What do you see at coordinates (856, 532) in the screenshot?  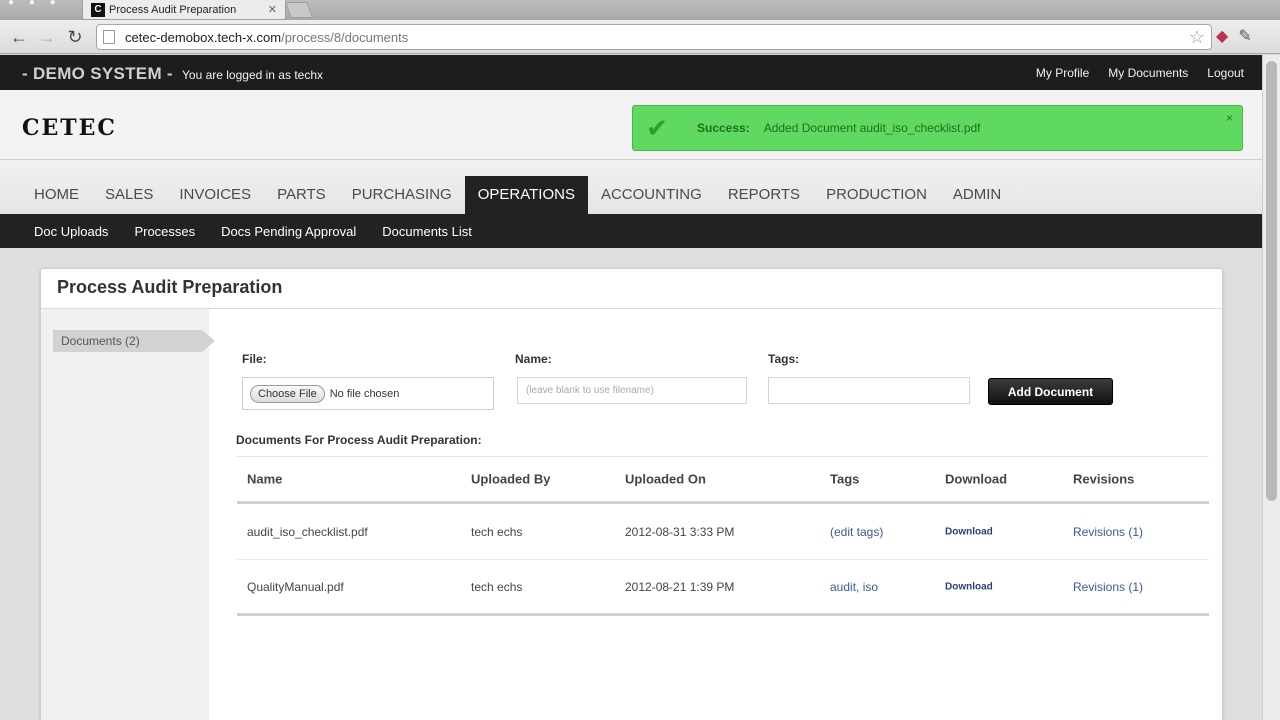 I see `edit-tags-link: (edit tags)` at bounding box center [856, 532].